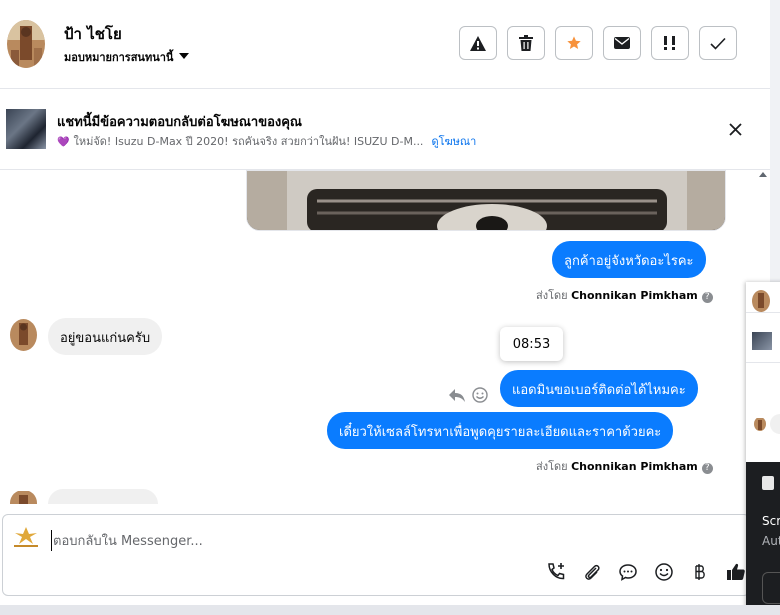 The image size is (780, 615). What do you see at coordinates (486, 200) in the screenshot?
I see `image-message` at bounding box center [486, 200].